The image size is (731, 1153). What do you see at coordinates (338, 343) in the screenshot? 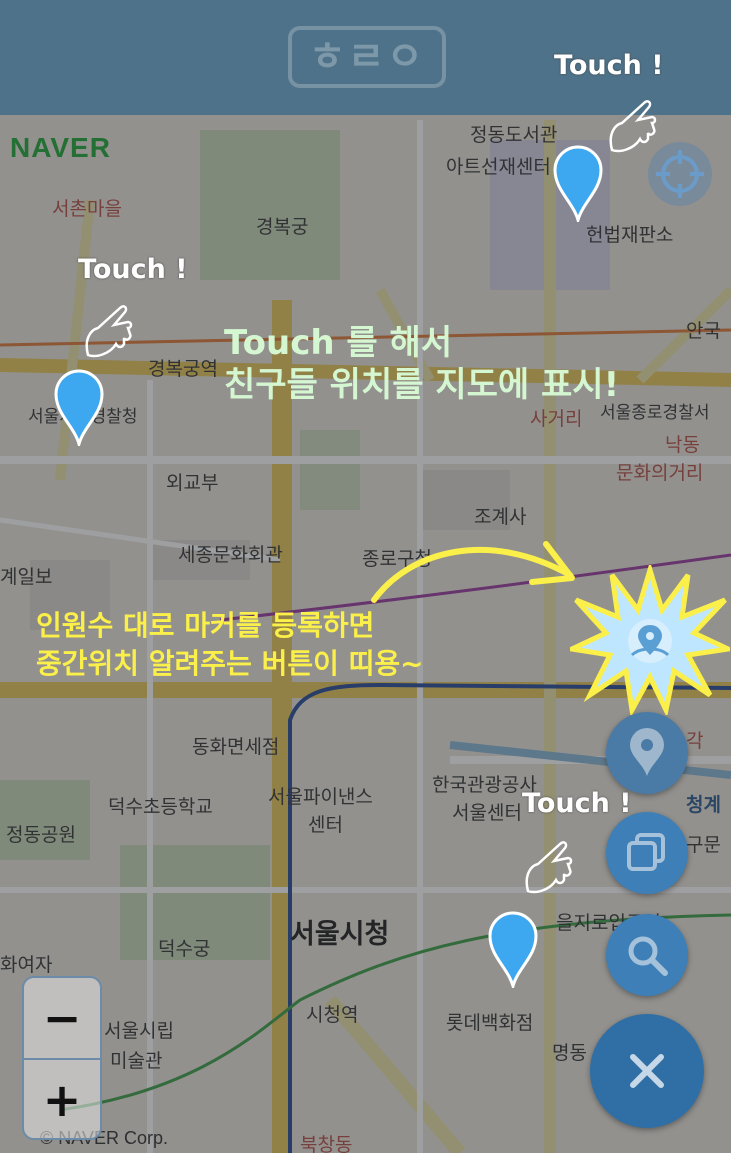
I see `caption-line: Touch 를 해서` at bounding box center [338, 343].